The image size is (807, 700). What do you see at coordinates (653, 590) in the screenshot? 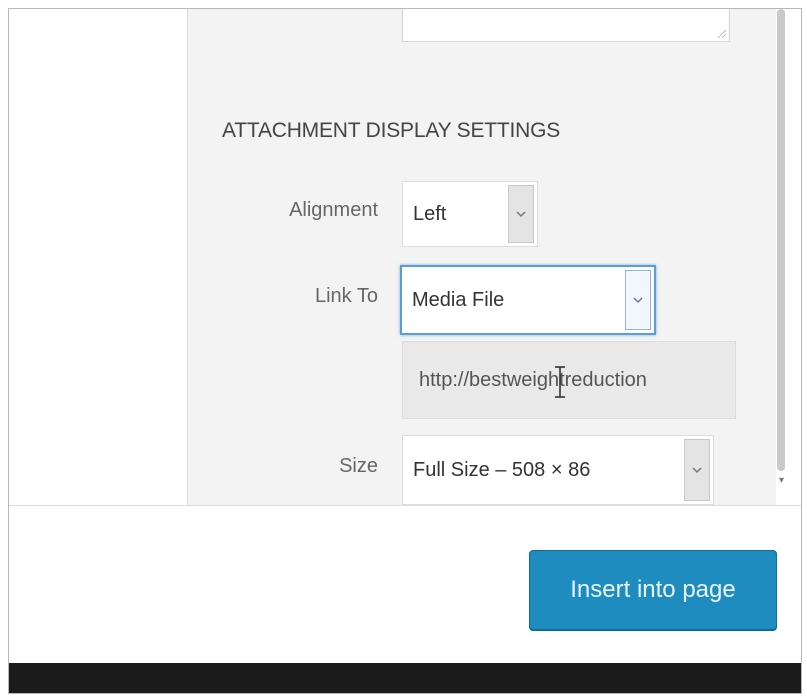
I see `insert-into-page-button: Insert into page` at bounding box center [653, 590].